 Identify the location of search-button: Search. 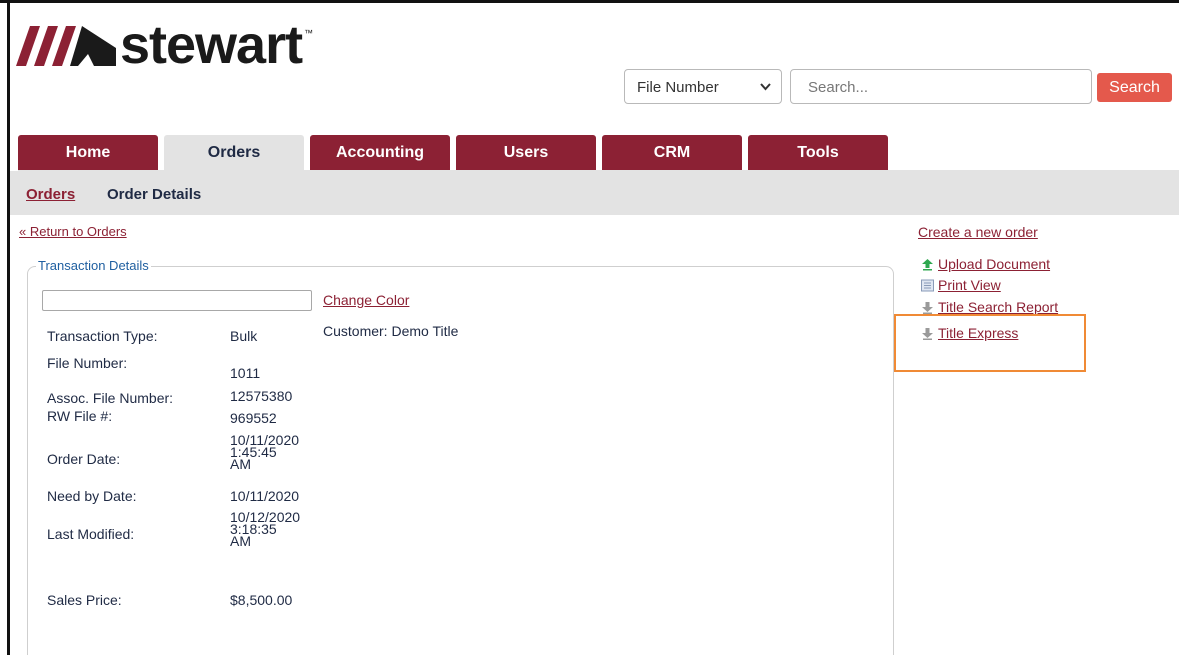
(1134, 87).